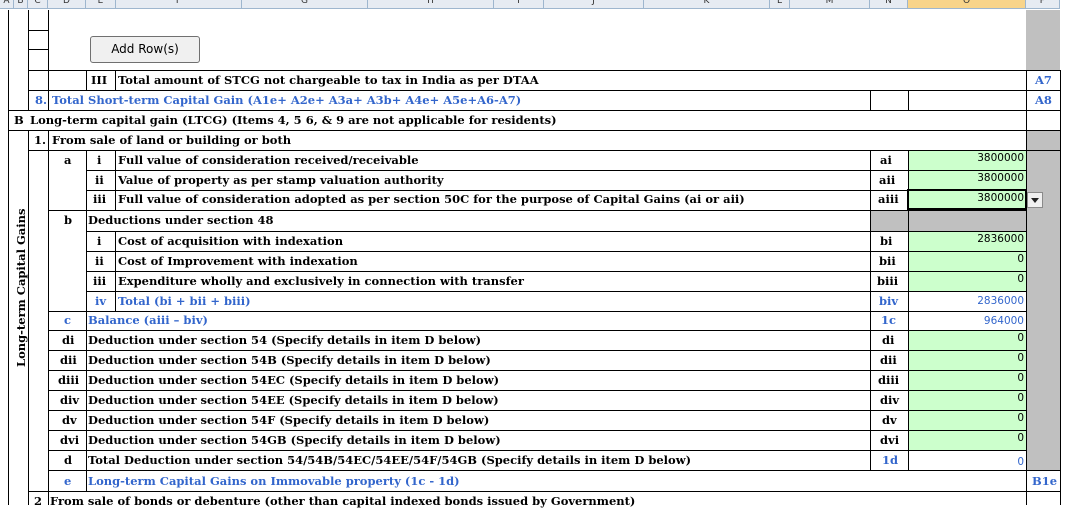 The image size is (1074, 508). I want to click on value-ai: 3800000, so click(967, 158).